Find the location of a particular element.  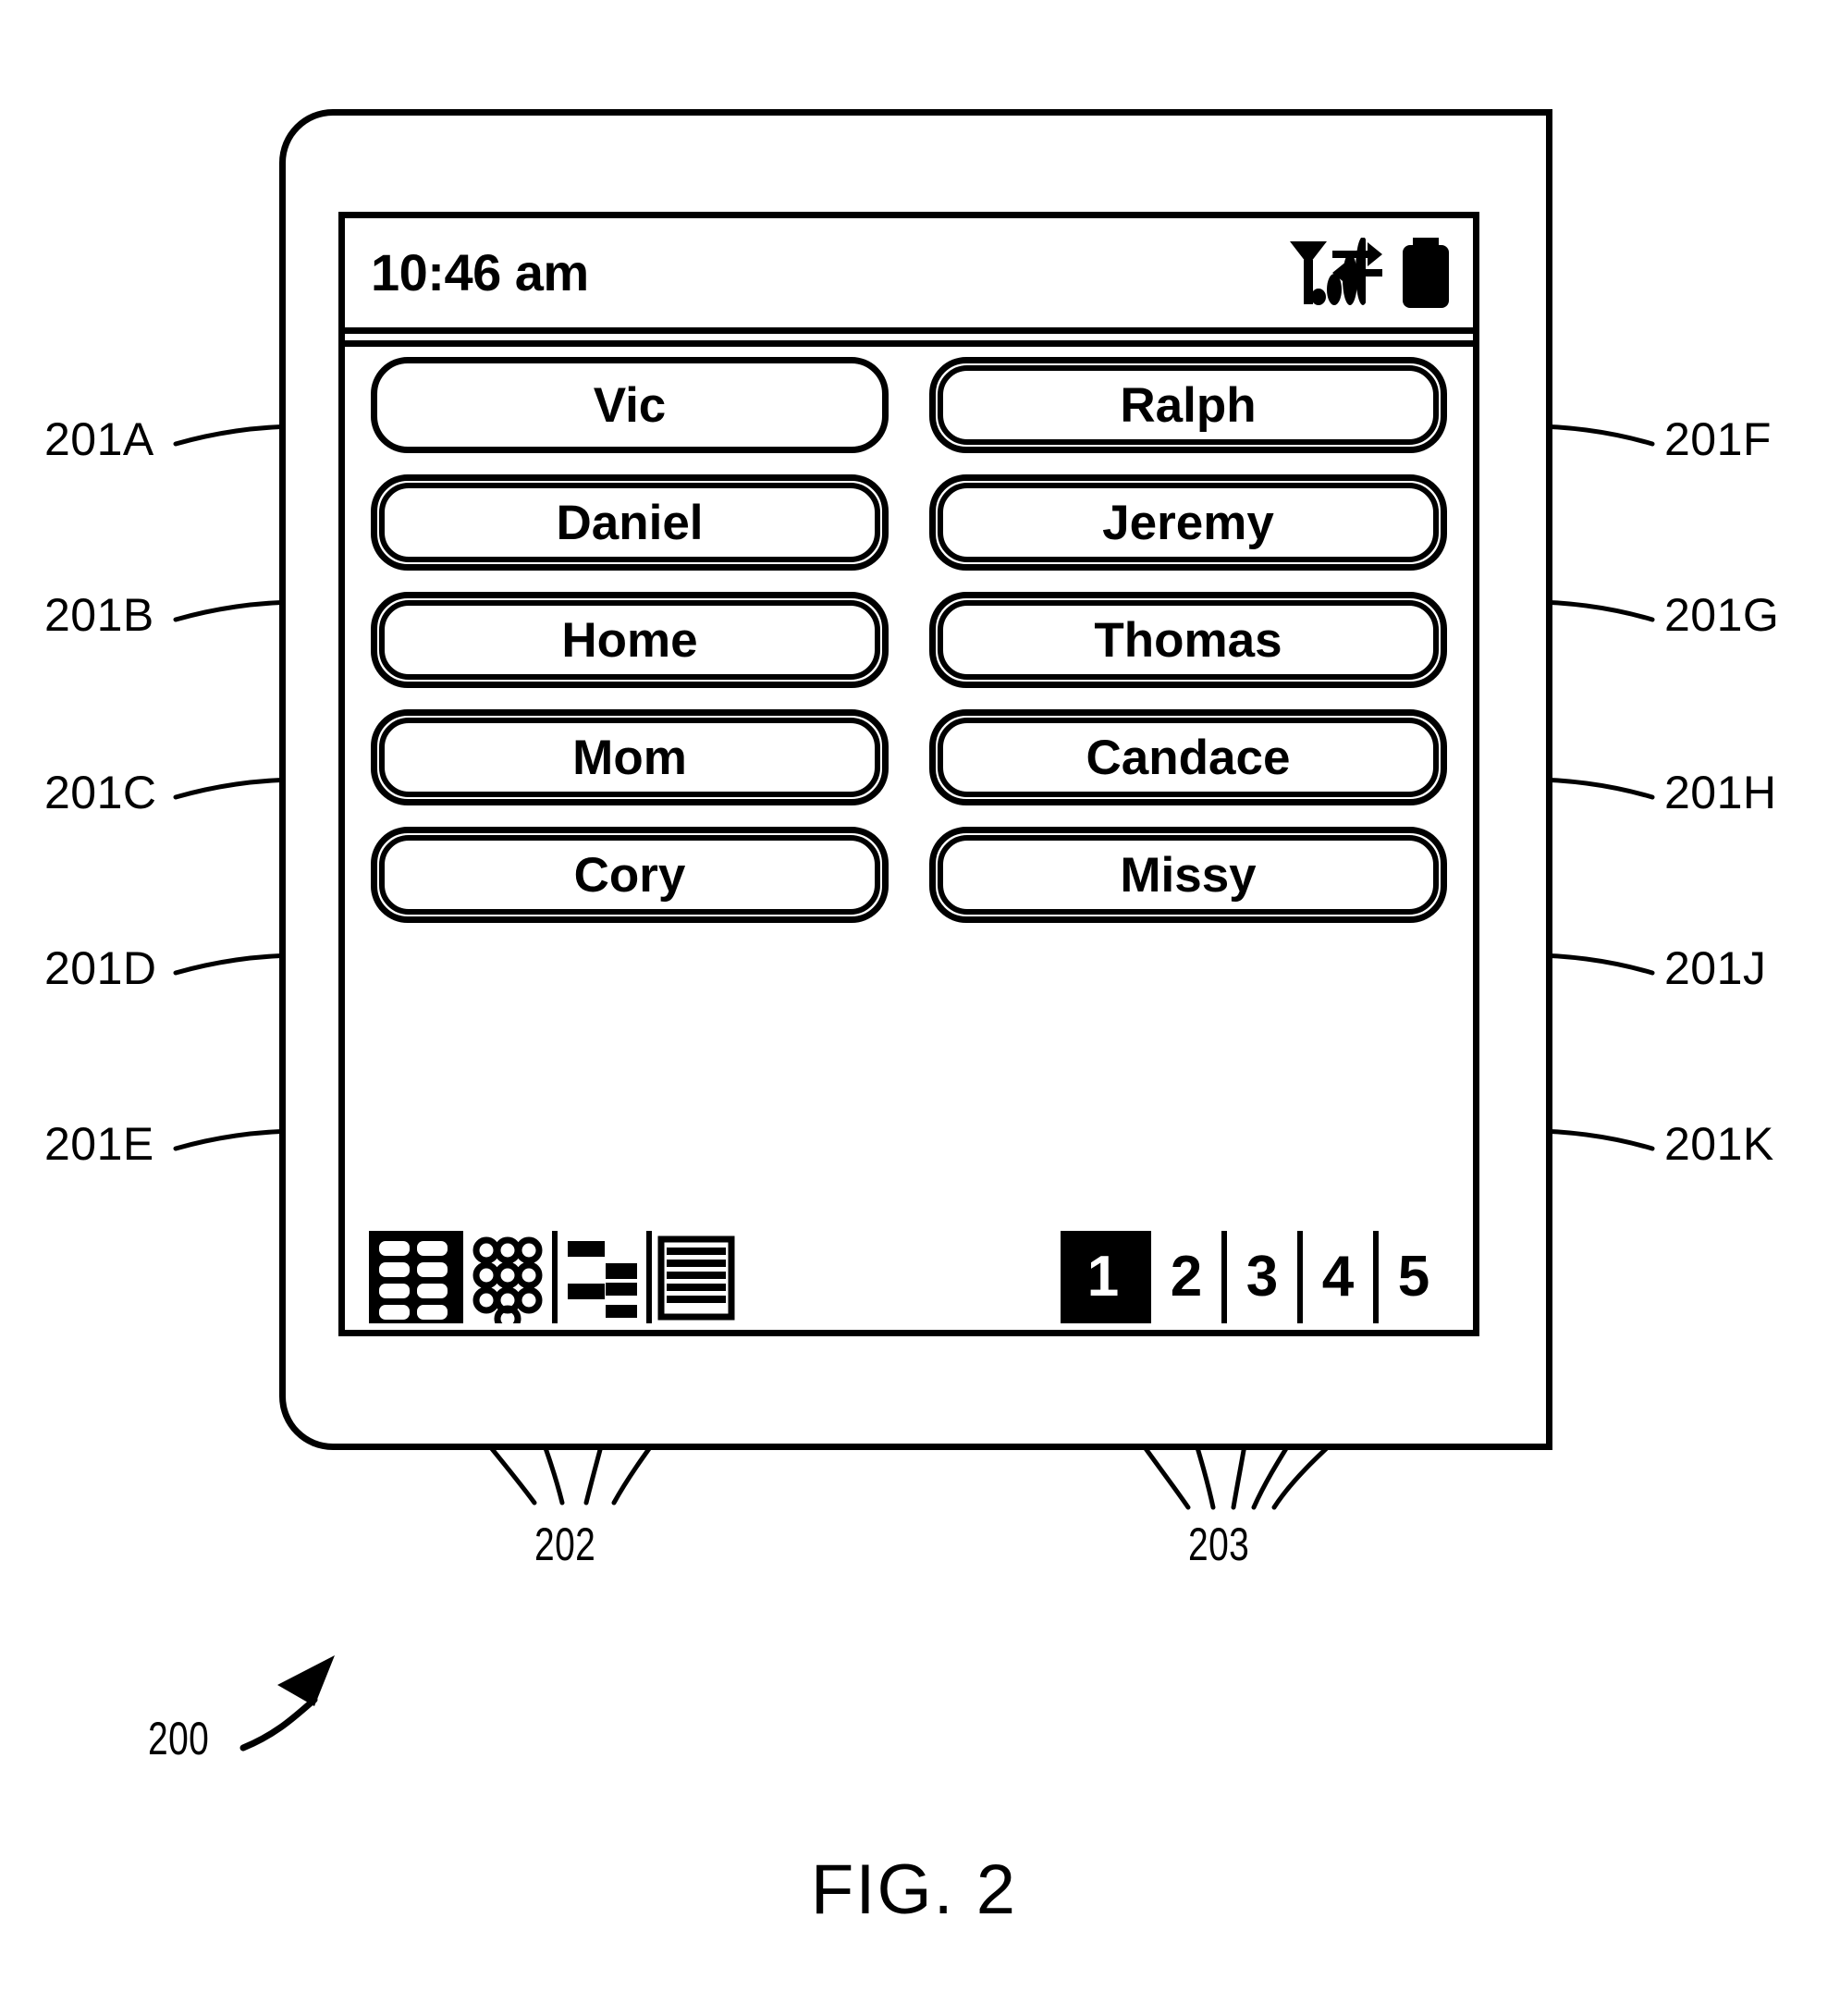

speed-dial-button-201h: Thomas is located at coordinates (1188, 640).